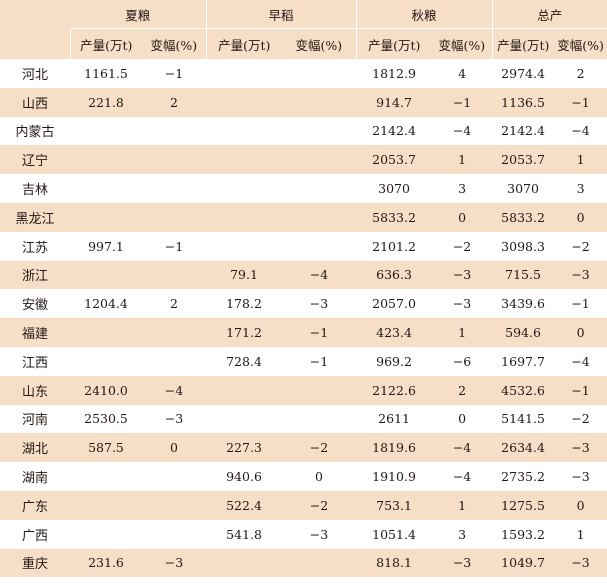  What do you see at coordinates (138, 14) in the screenshot?
I see `group-header-summer-grain: 夏粮` at bounding box center [138, 14].